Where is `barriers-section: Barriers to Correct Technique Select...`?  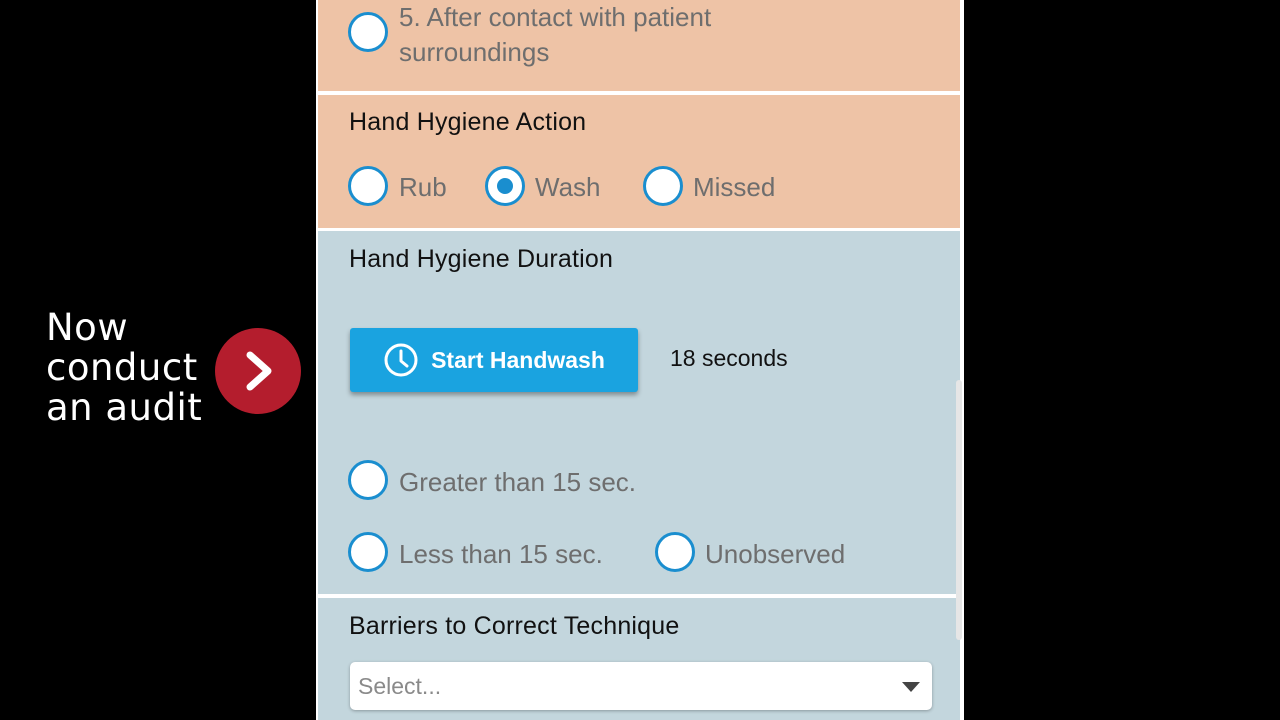 barriers-section: Barriers to Correct Technique Select... is located at coordinates (639, 659).